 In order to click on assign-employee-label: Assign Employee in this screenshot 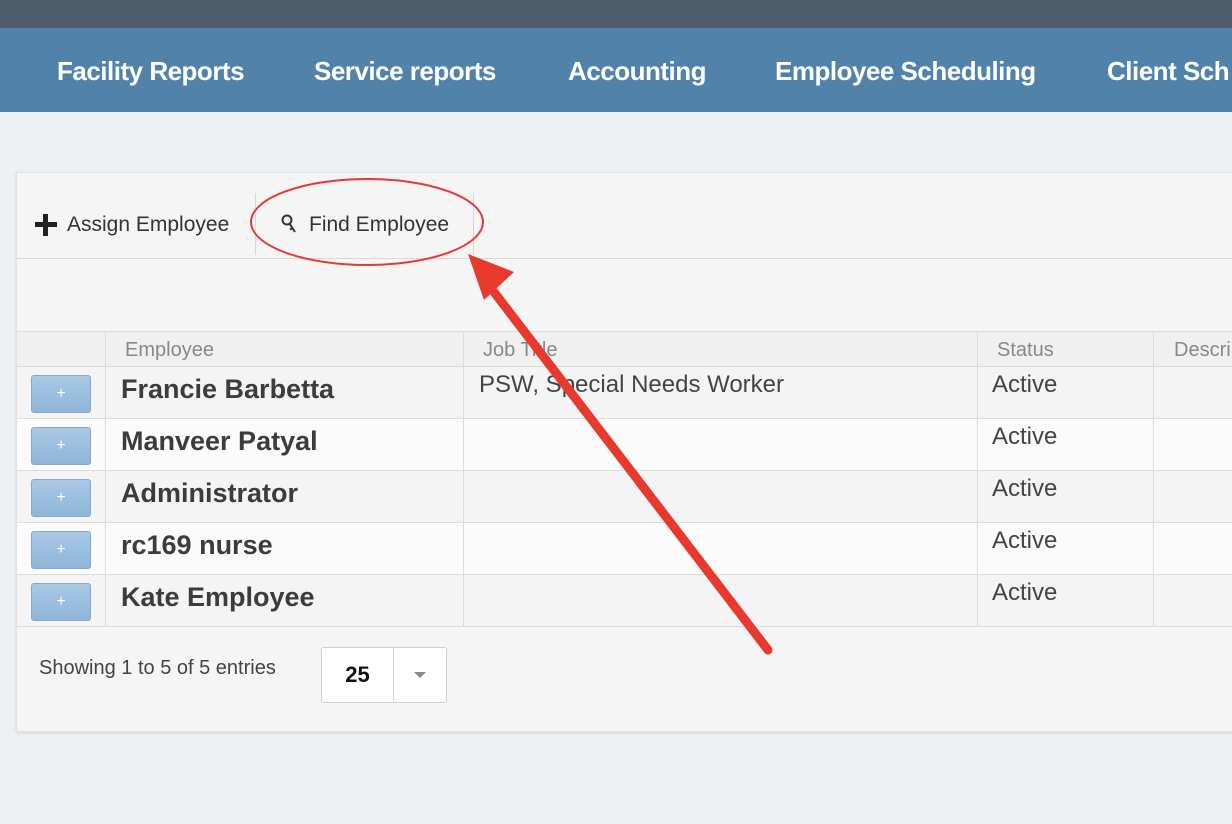, I will do `click(148, 224)`.